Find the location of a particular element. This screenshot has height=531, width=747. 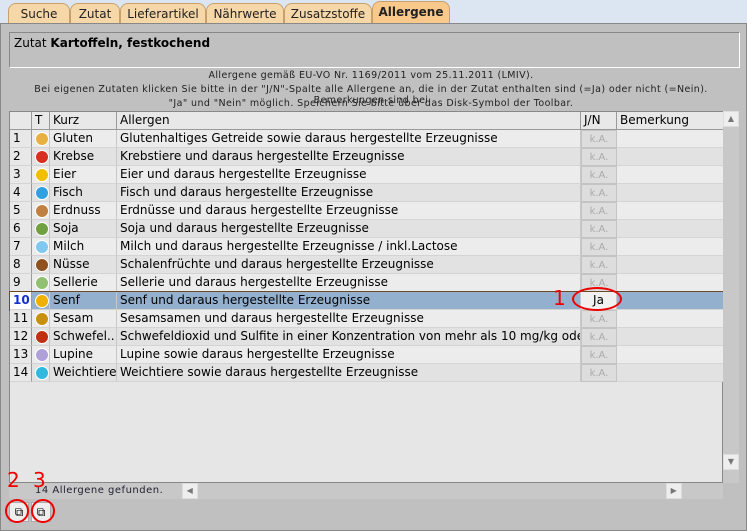

scroll-up-button: ▲ is located at coordinates (731, 119).